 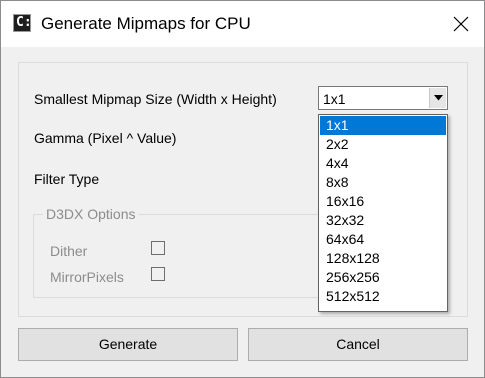 What do you see at coordinates (383, 220) in the screenshot?
I see `dropdown-option: 32x32` at bounding box center [383, 220].